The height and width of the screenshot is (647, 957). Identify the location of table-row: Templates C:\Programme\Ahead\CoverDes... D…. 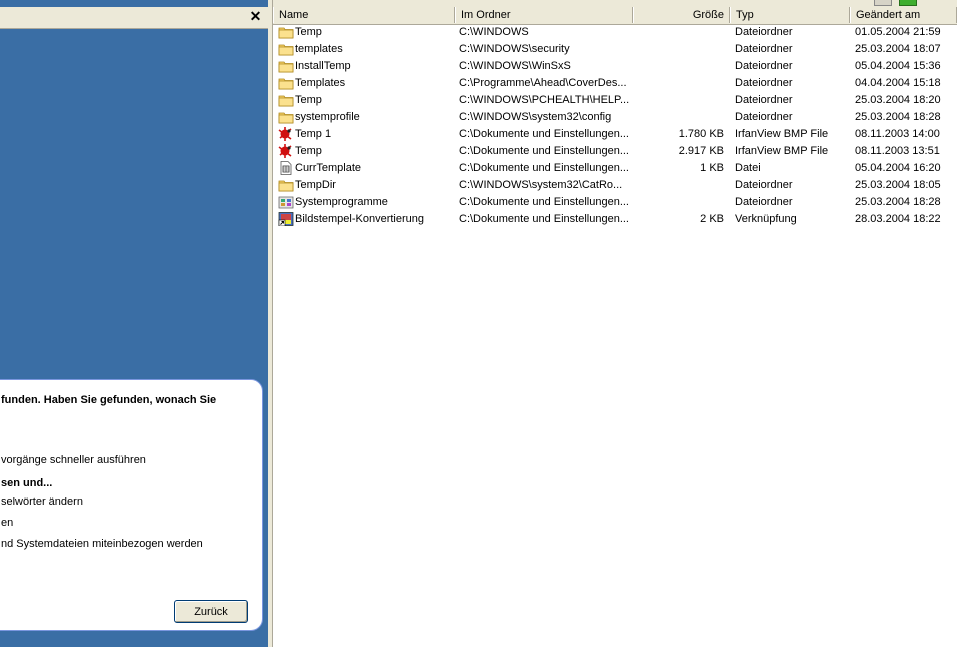
(615, 83).